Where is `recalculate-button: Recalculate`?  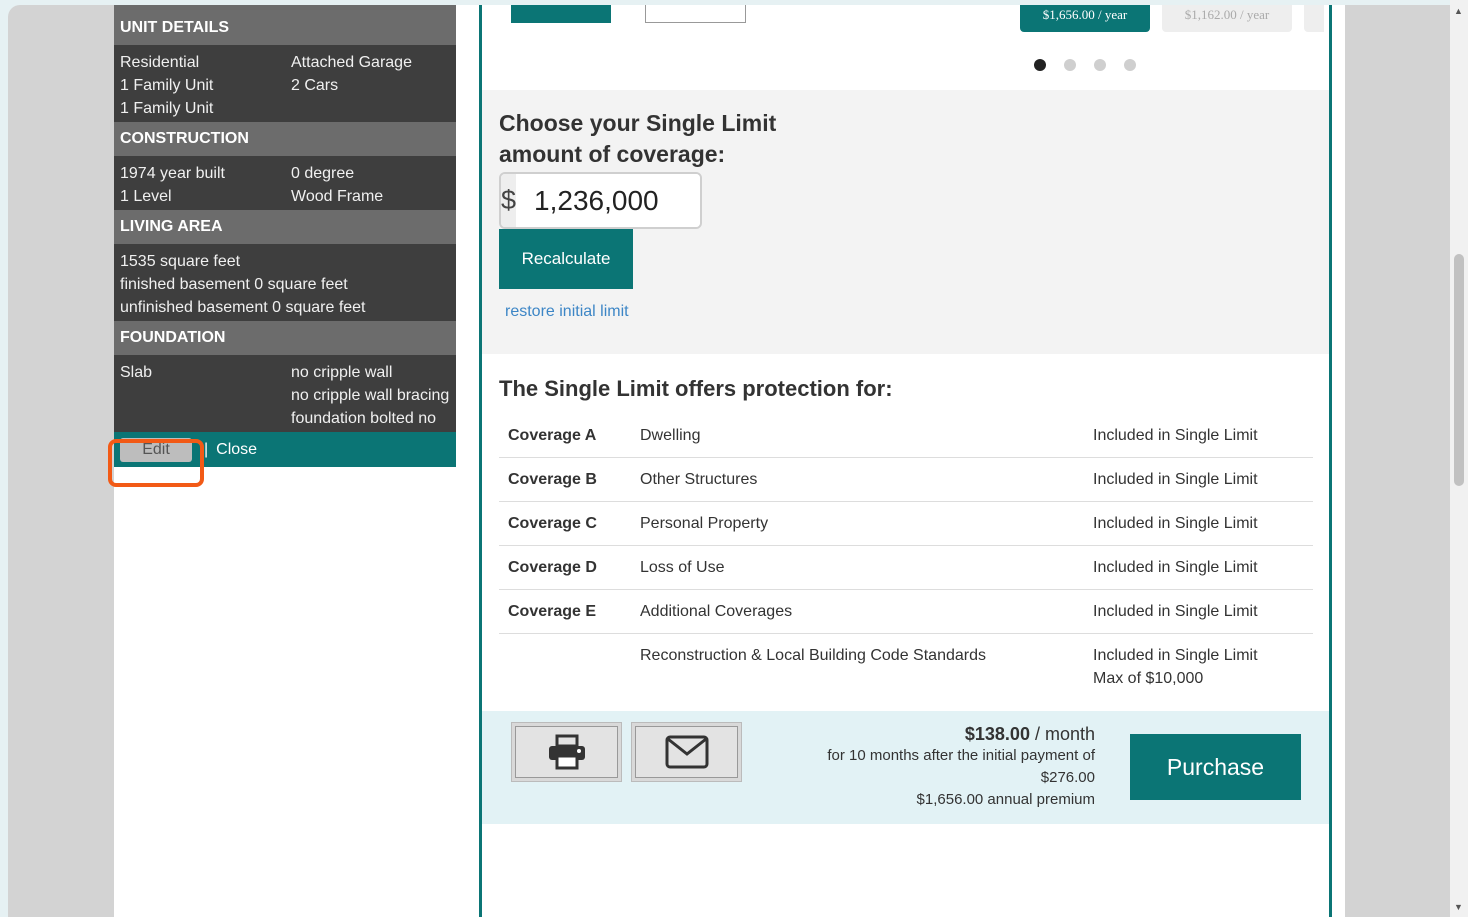
recalculate-button: Recalculate is located at coordinates (566, 259).